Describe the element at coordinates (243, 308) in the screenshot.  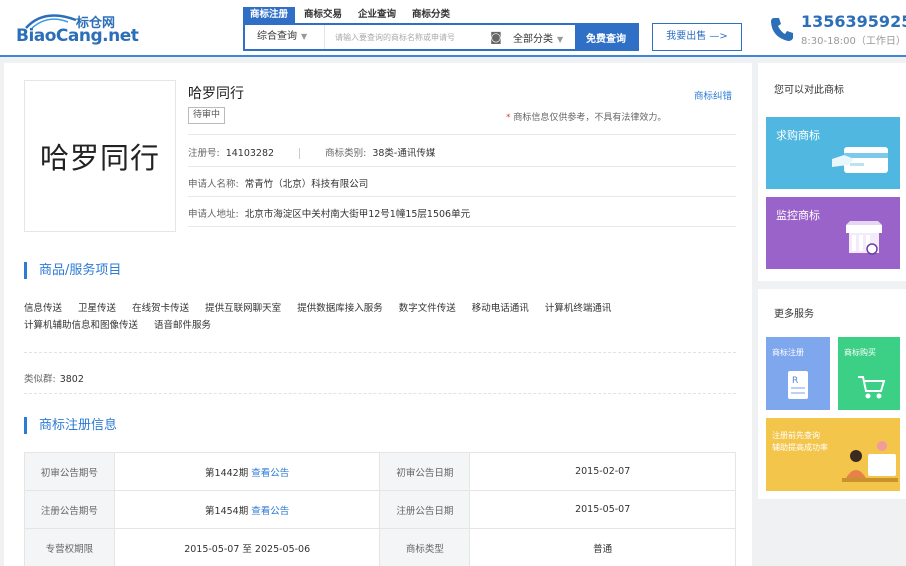
I see `service-item: 提供互联网聊天室` at that location.